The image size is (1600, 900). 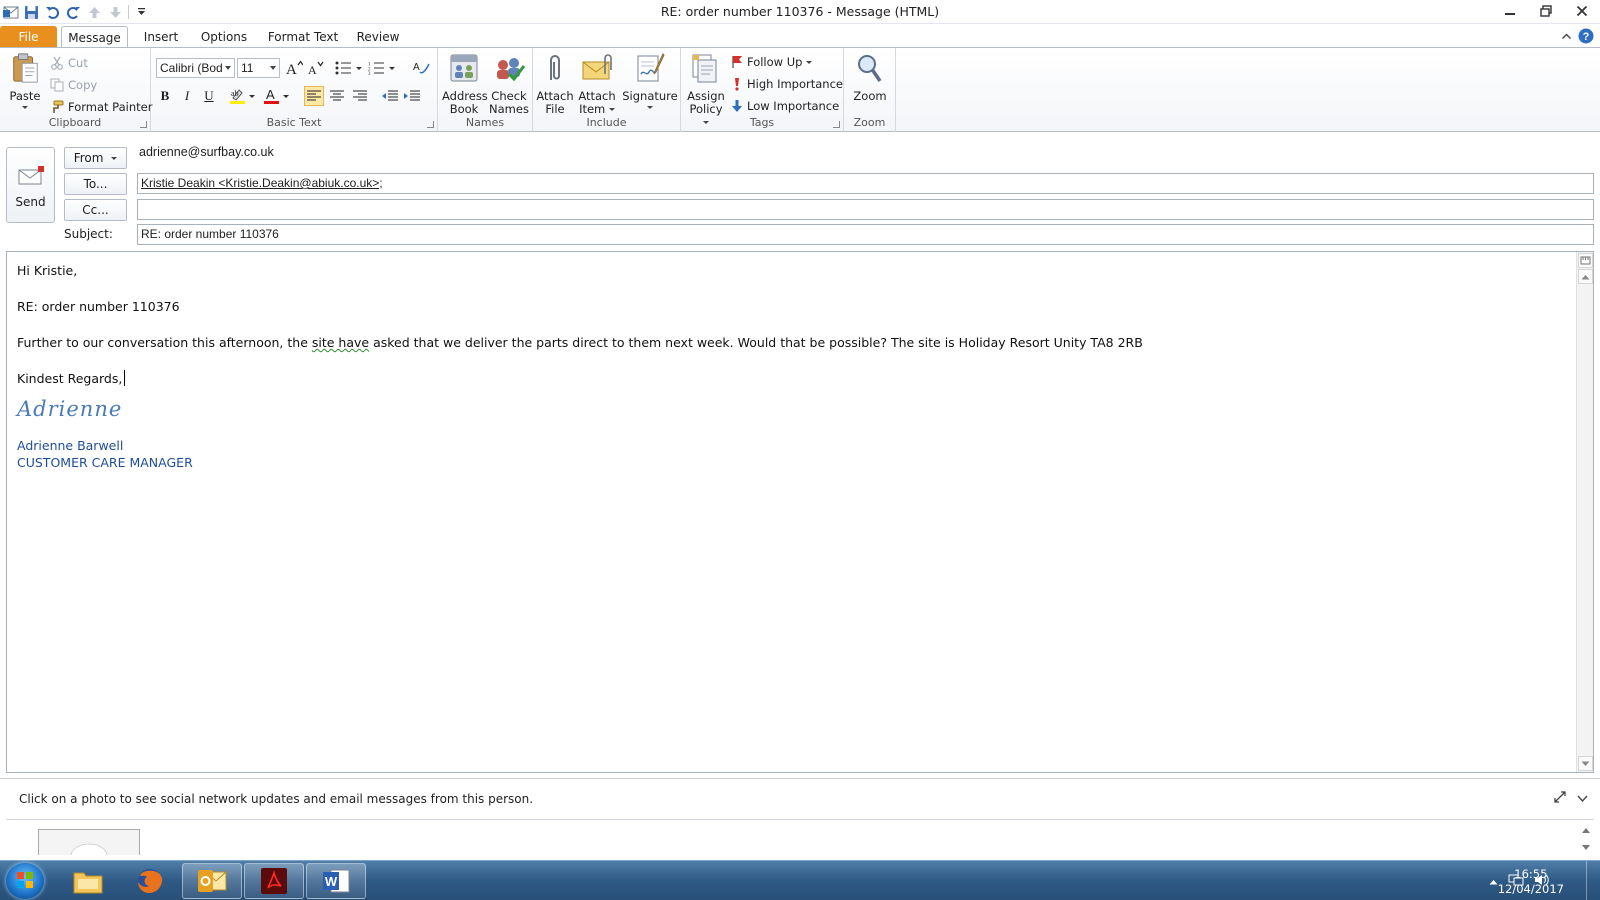 I want to click on paste-button: Paste, so click(x=25, y=80).